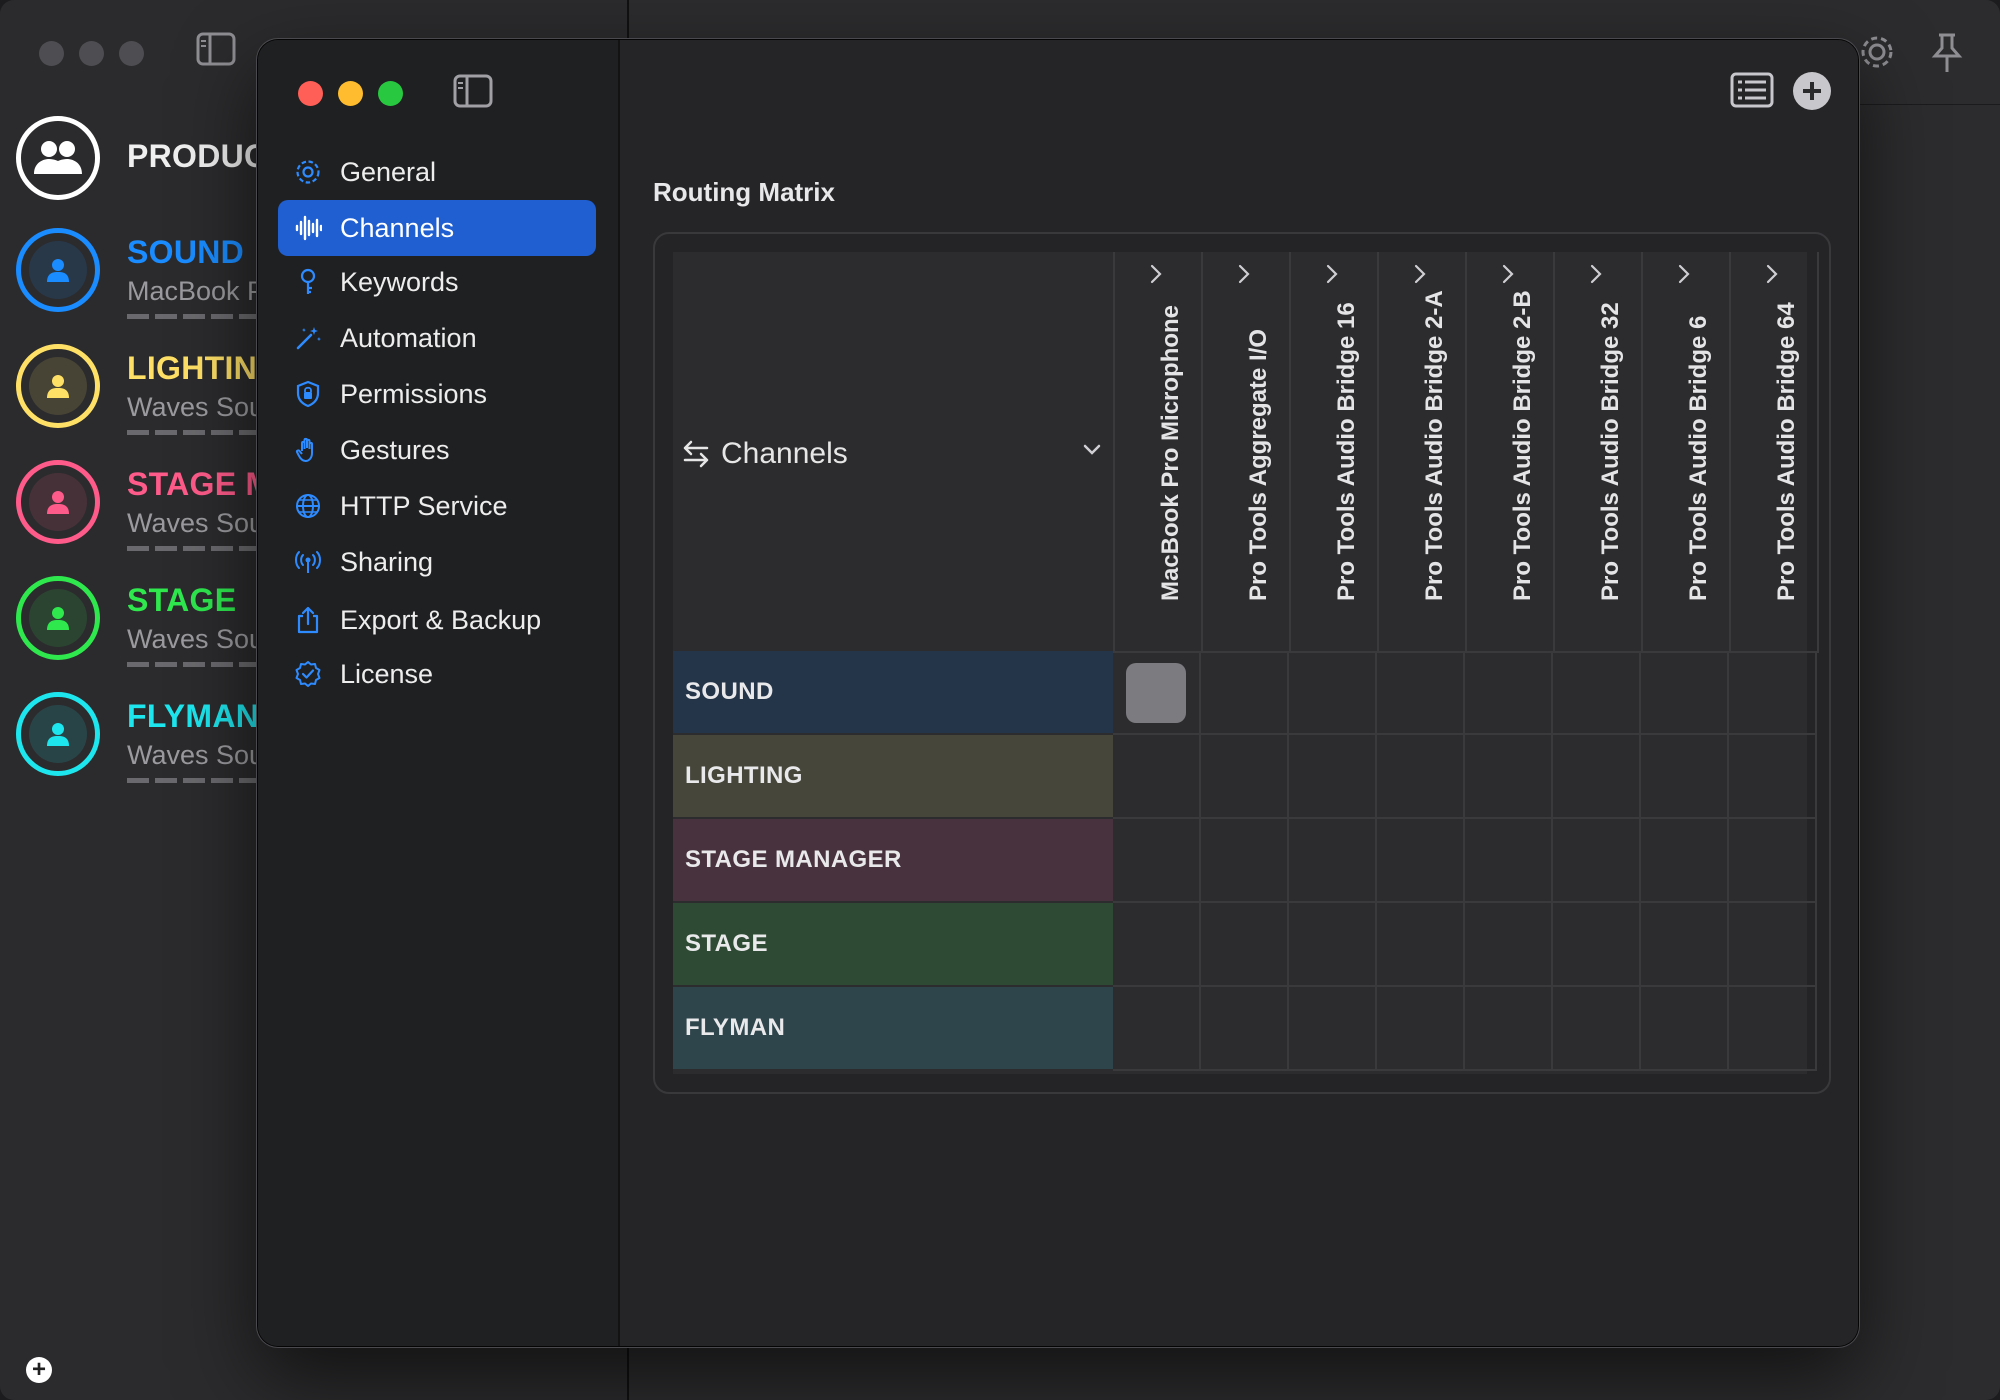 Image resolution: width=2000 pixels, height=1400 pixels. Describe the element at coordinates (744, 192) in the screenshot. I see `section-title: Routing Matrix` at that location.